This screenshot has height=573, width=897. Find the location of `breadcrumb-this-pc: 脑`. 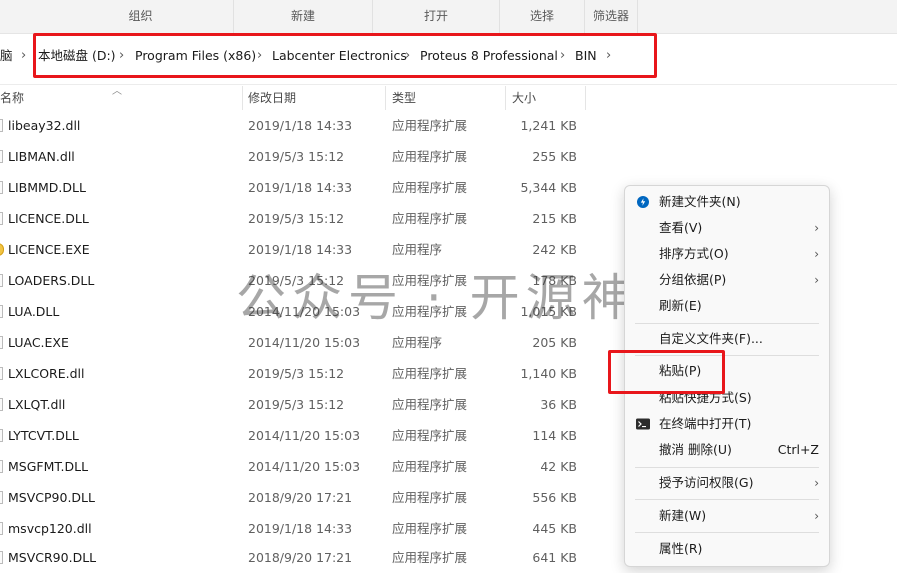

breadcrumb-this-pc: 脑 is located at coordinates (6, 56).